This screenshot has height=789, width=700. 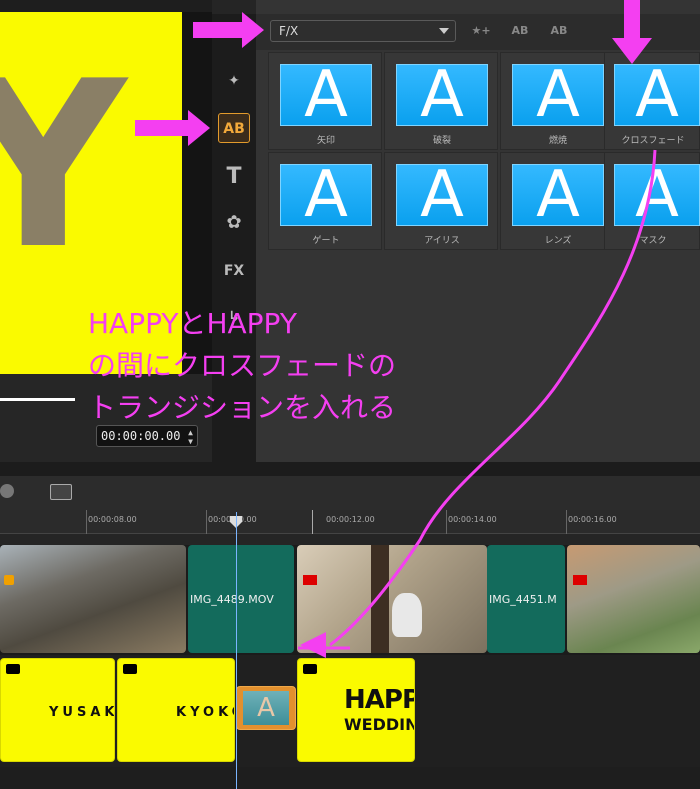 What do you see at coordinates (632, 32) in the screenshot?
I see `arrow-to-crossfade` at bounding box center [632, 32].